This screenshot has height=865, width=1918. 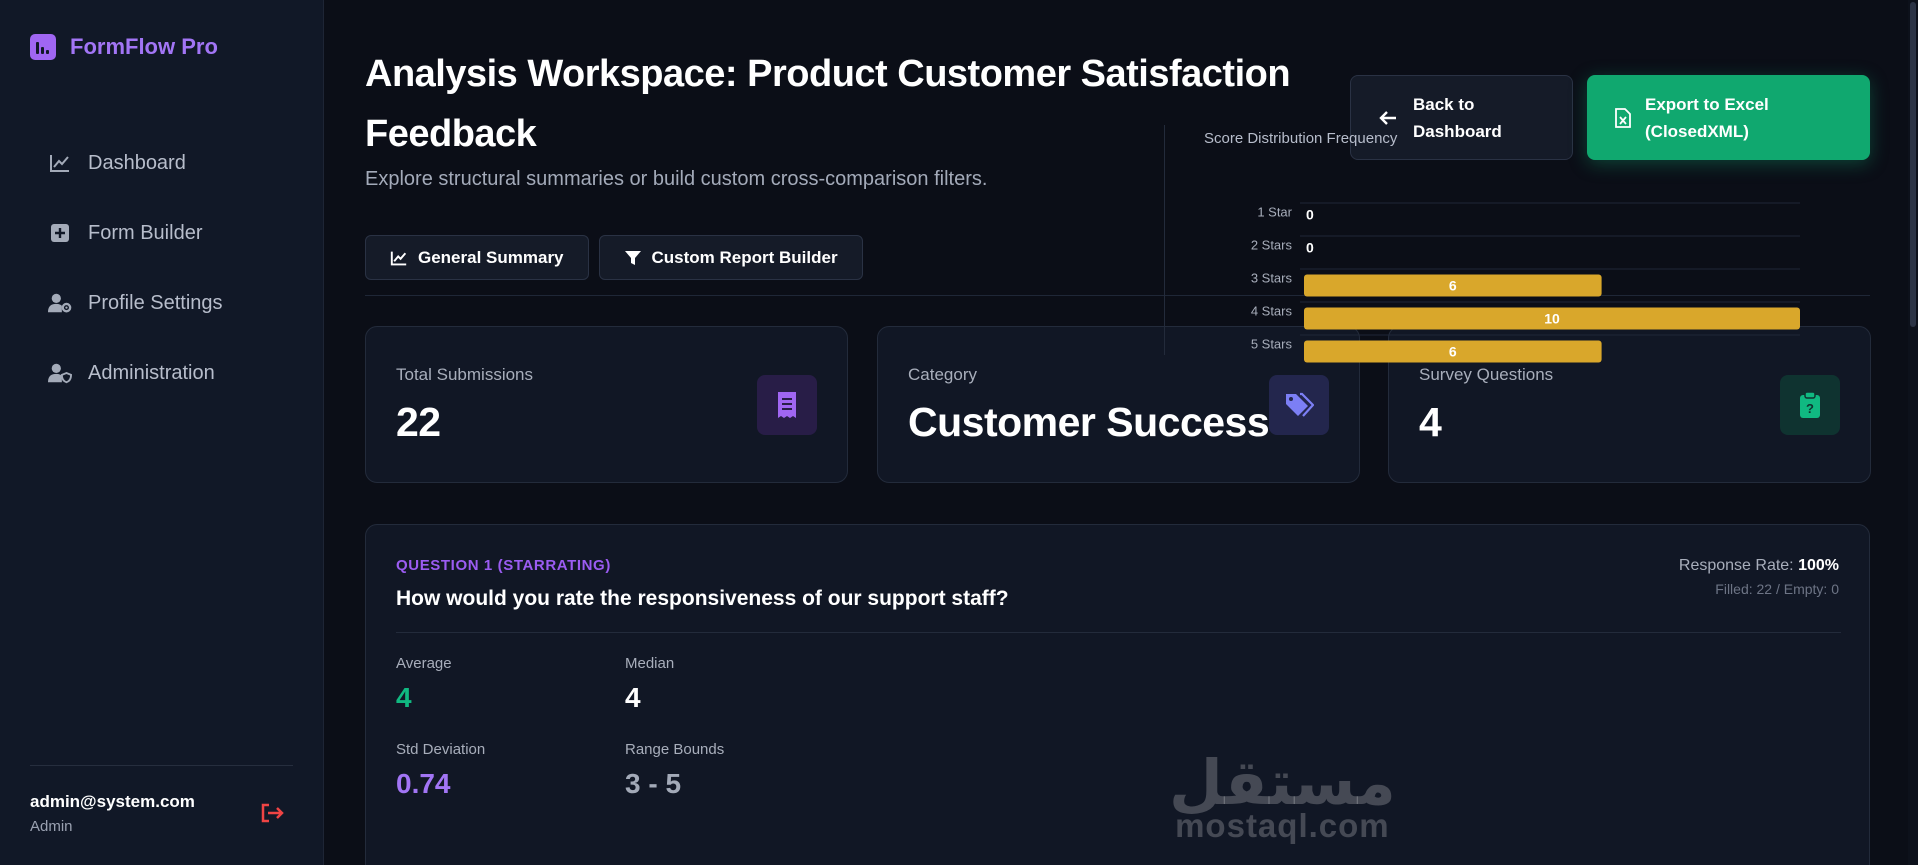 I want to click on filled-empty-count: Filled: 22 / Empty: 0, so click(x=1777, y=589).